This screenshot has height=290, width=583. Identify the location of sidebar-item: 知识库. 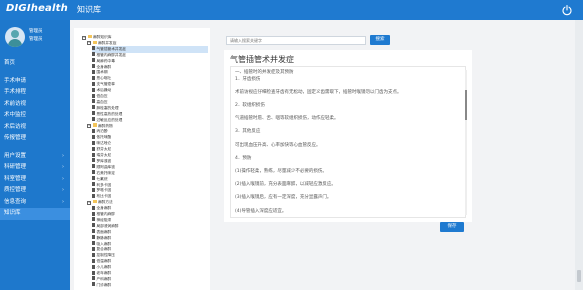
(35, 214).